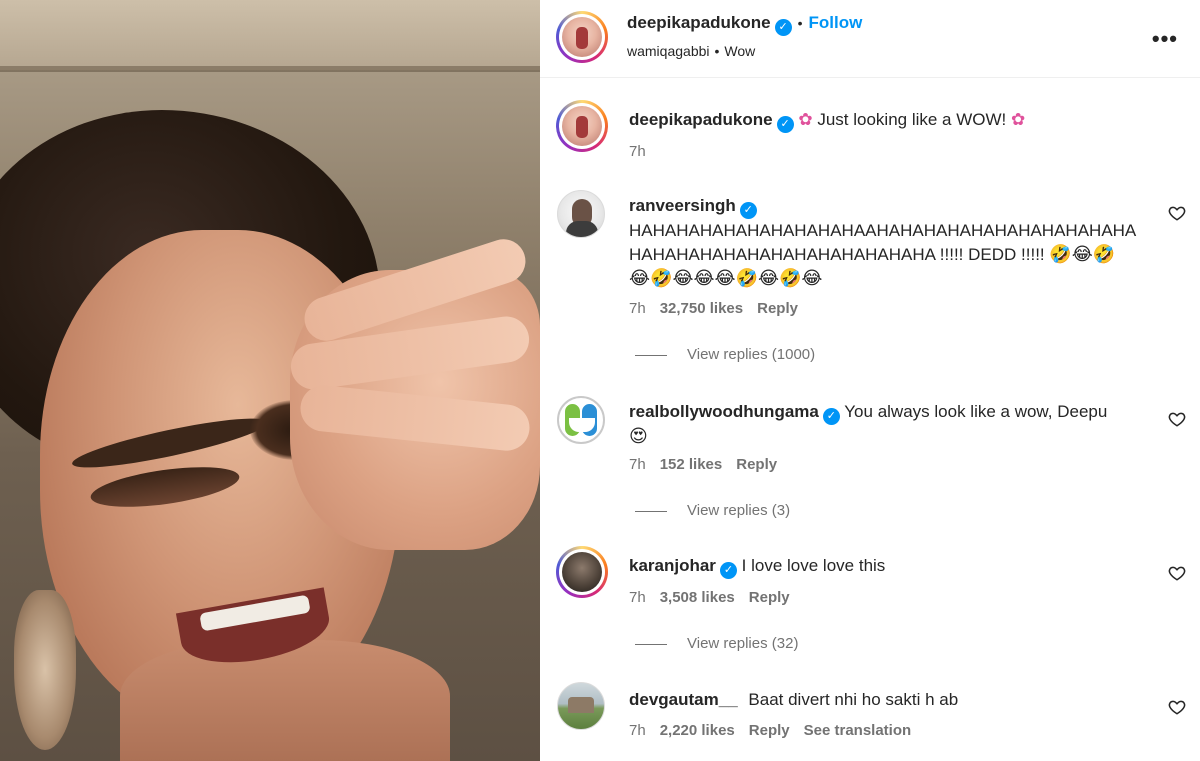 The height and width of the screenshot is (761, 1200). What do you see at coordinates (1165, 39) in the screenshot?
I see `more-options-icon: •••` at bounding box center [1165, 39].